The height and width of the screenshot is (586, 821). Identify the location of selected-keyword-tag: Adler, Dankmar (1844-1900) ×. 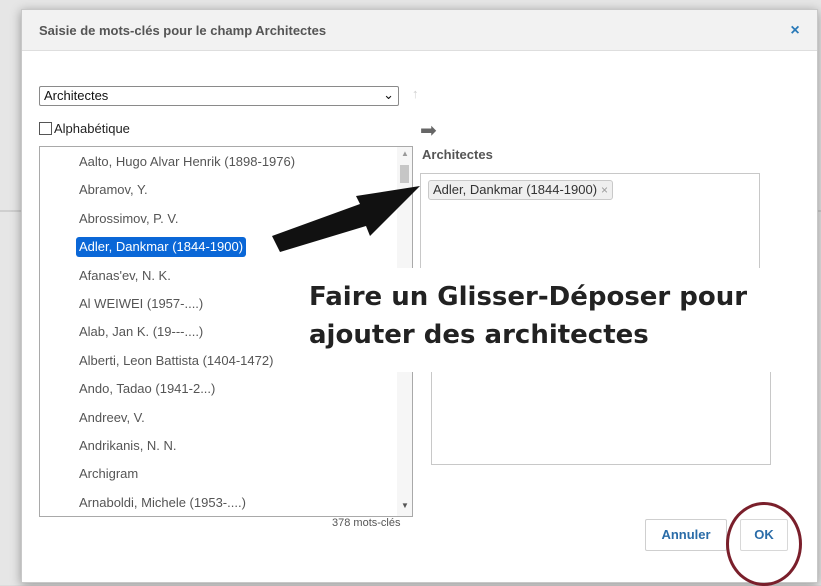
(521, 190).